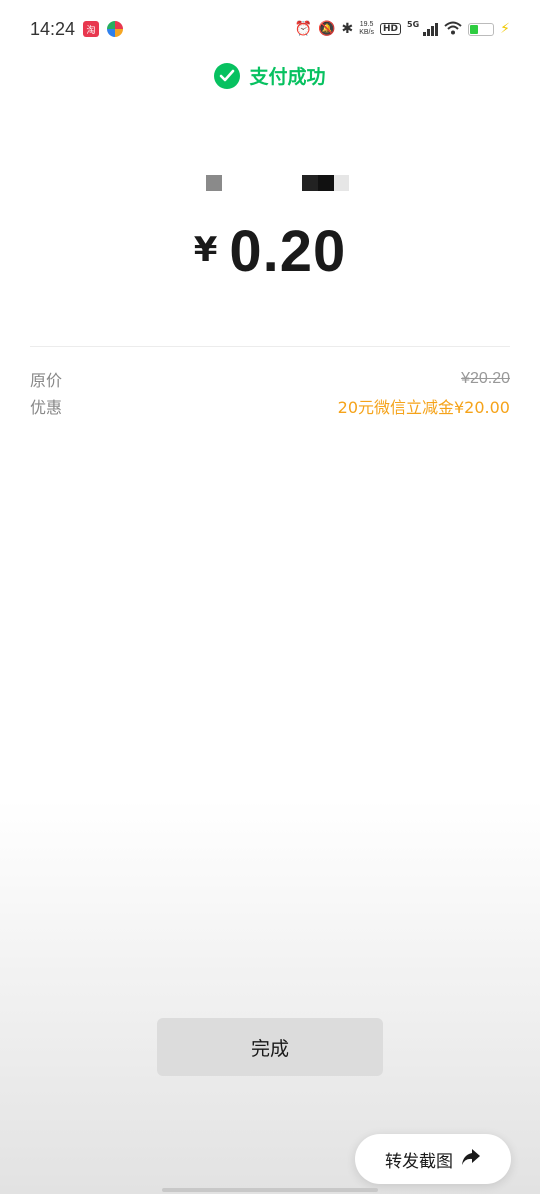 The image size is (540, 1194). I want to click on forward-arrow-icon, so click(471, 1159).